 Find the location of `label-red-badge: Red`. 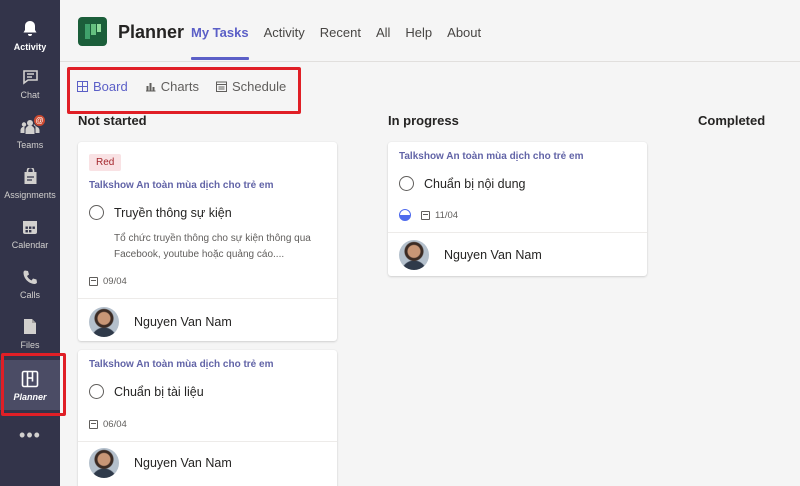

label-red-badge: Red is located at coordinates (105, 162).